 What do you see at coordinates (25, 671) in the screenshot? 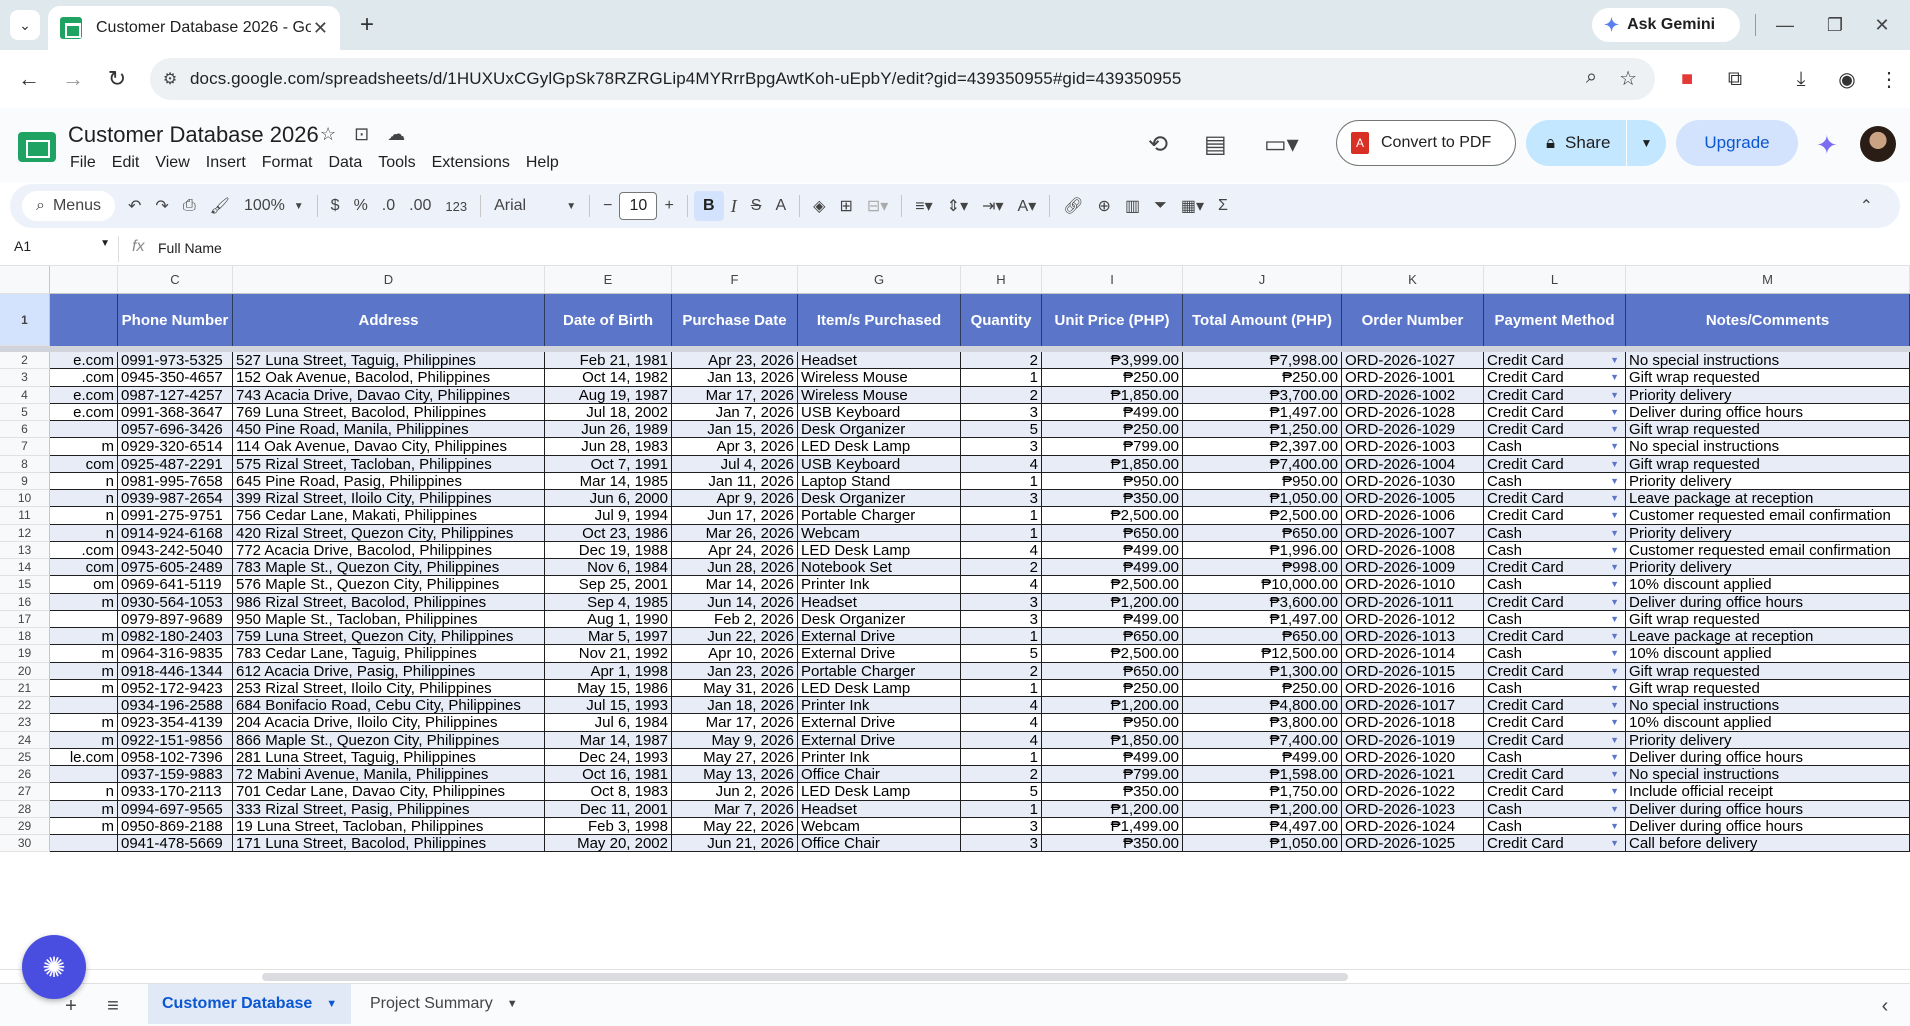
I see `row-header: 20` at bounding box center [25, 671].